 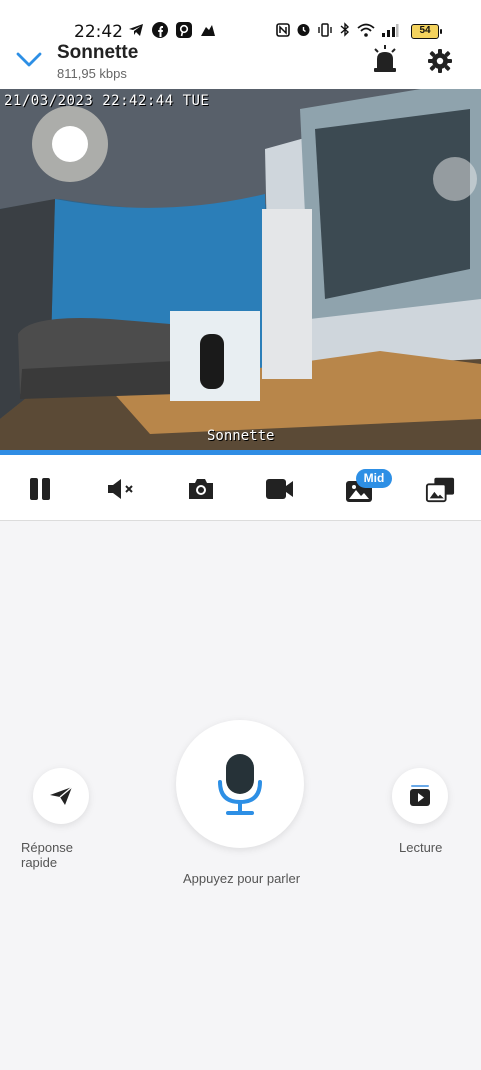 I want to click on device-title: Sonnette, so click(x=98, y=52).